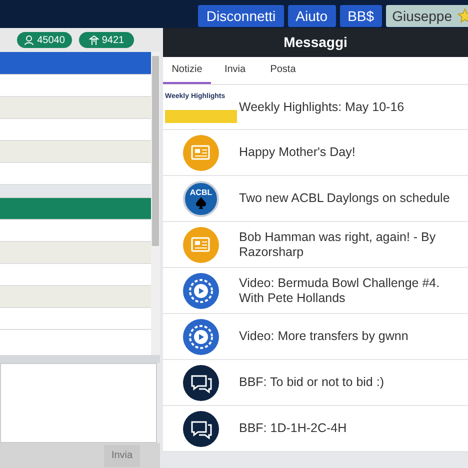 The height and width of the screenshot is (468, 468). I want to click on news-item: Video: Bermuda Bowl Challenge #4. With Pete Hollands, so click(315, 291).